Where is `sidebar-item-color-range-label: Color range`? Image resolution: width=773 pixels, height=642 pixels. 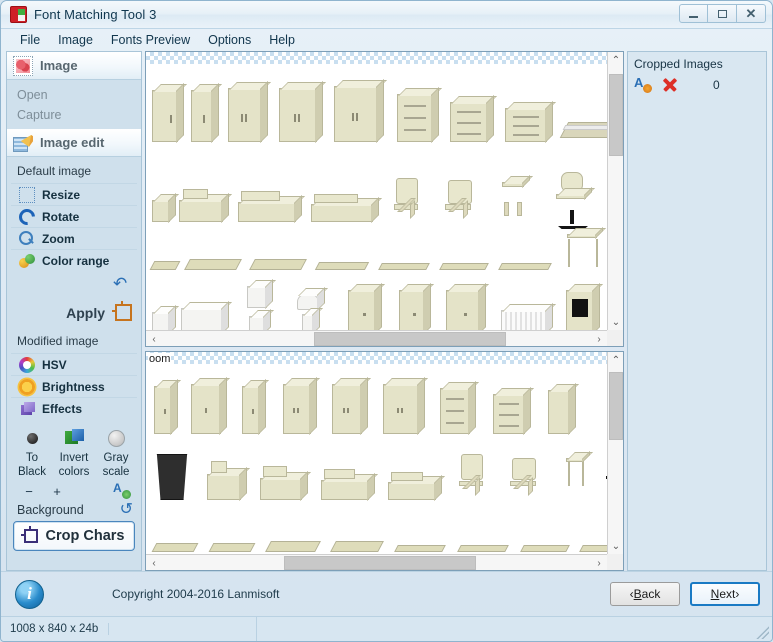 sidebar-item-color-range-label: Color range is located at coordinates (76, 260).